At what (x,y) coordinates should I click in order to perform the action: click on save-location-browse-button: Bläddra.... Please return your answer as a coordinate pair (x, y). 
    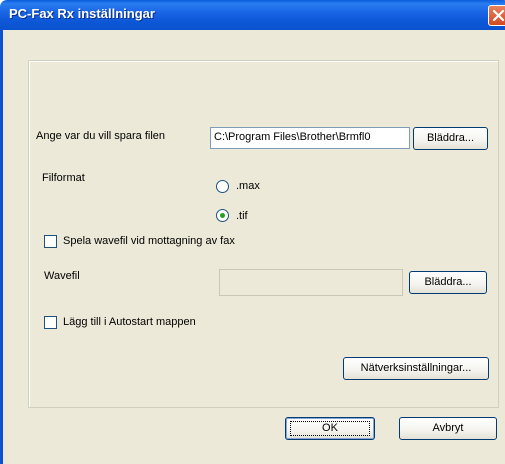
    Looking at the image, I should click on (450, 138).